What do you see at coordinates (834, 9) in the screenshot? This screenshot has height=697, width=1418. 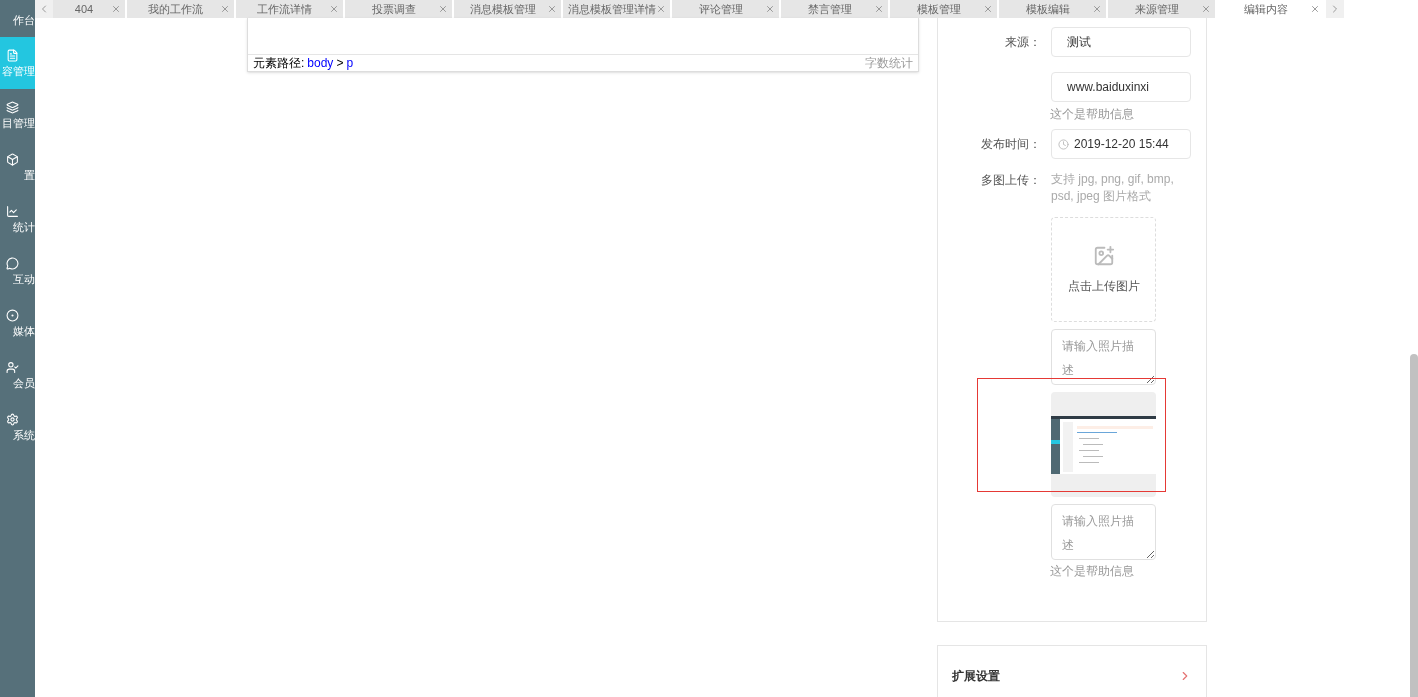 I see `tab: 禁言管理` at bounding box center [834, 9].